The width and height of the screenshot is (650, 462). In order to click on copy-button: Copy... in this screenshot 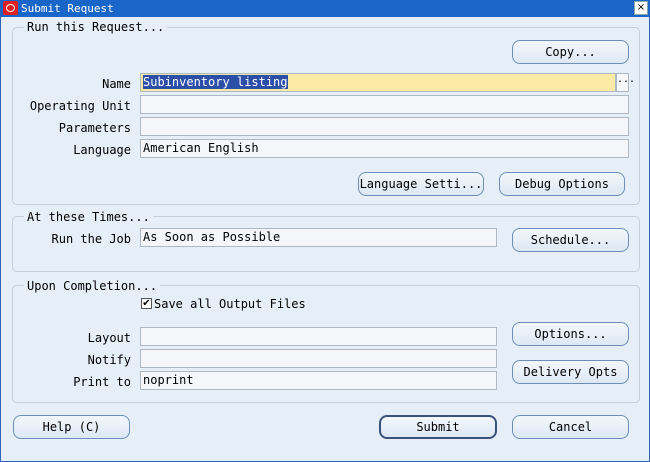, I will do `click(570, 52)`.